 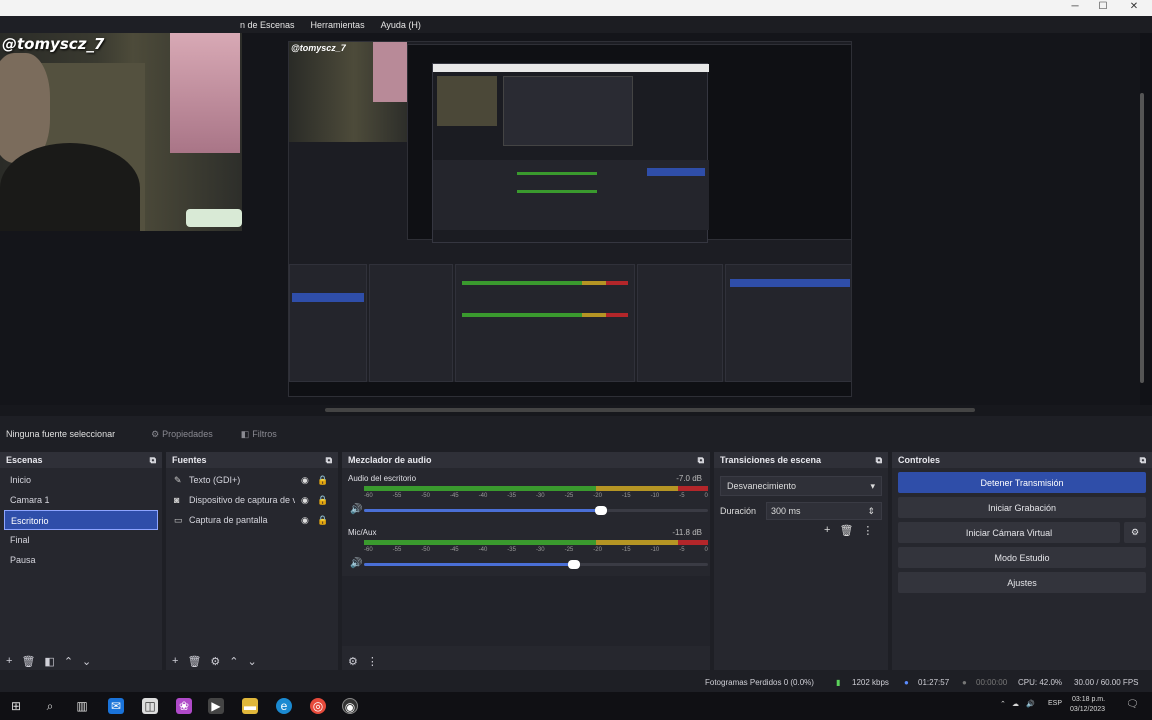 What do you see at coordinates (1009, 532) in the screenshot?
I see `start-virtual-camera-button: Iniciar Cámara Virtual` at bounding box center [1009, 532].